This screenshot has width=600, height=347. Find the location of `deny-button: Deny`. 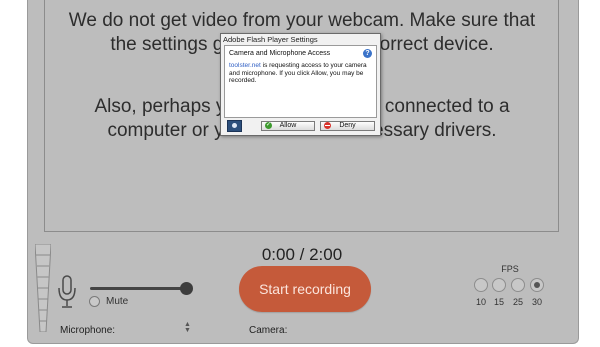

deny-button: Deny is located at coordinates (347, 126).